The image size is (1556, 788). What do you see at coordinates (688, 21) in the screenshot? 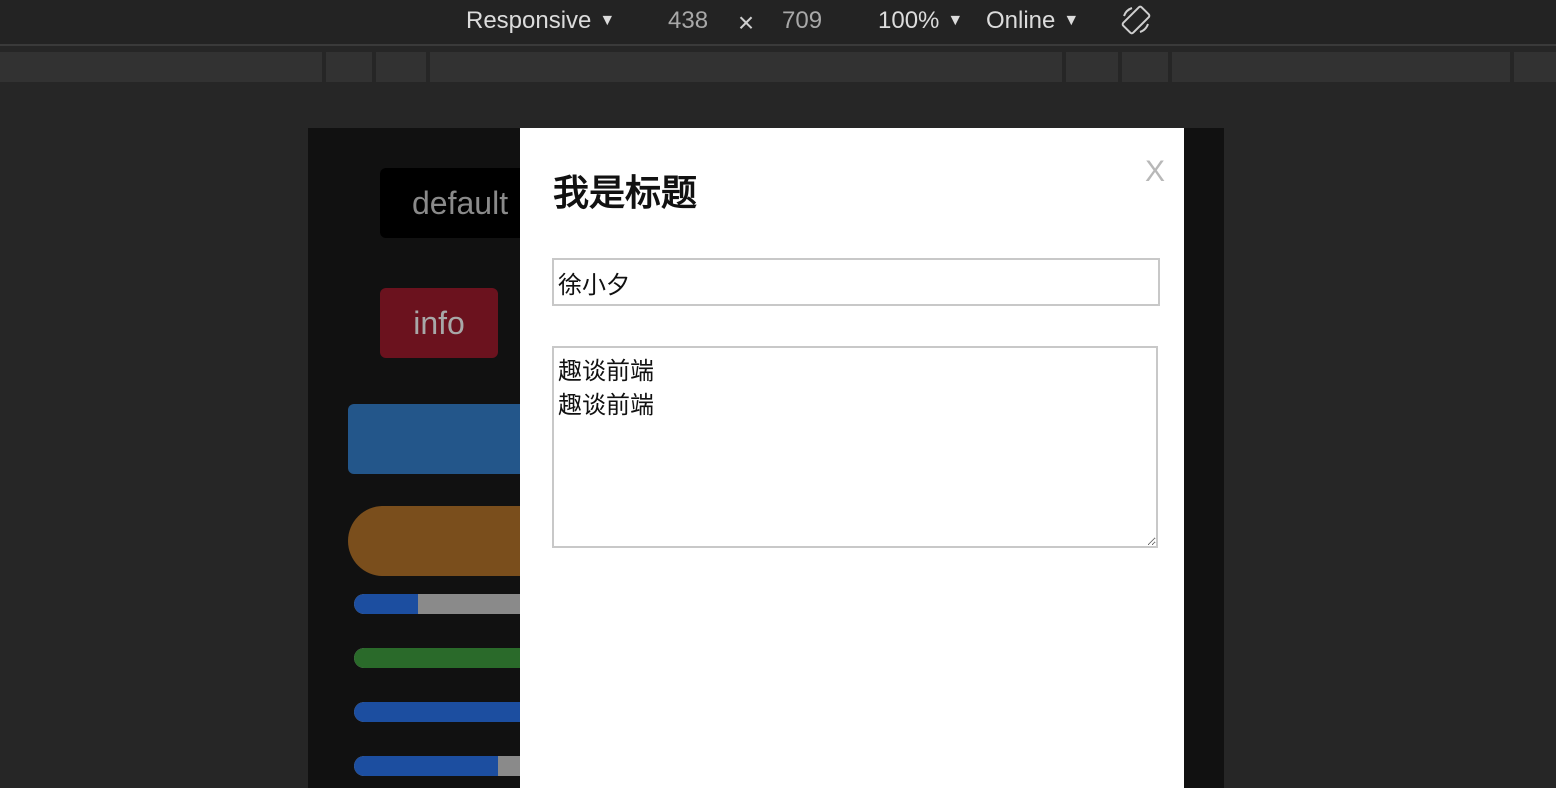
I see `viewport-width-input: 438` at bounding box center [688, 21].